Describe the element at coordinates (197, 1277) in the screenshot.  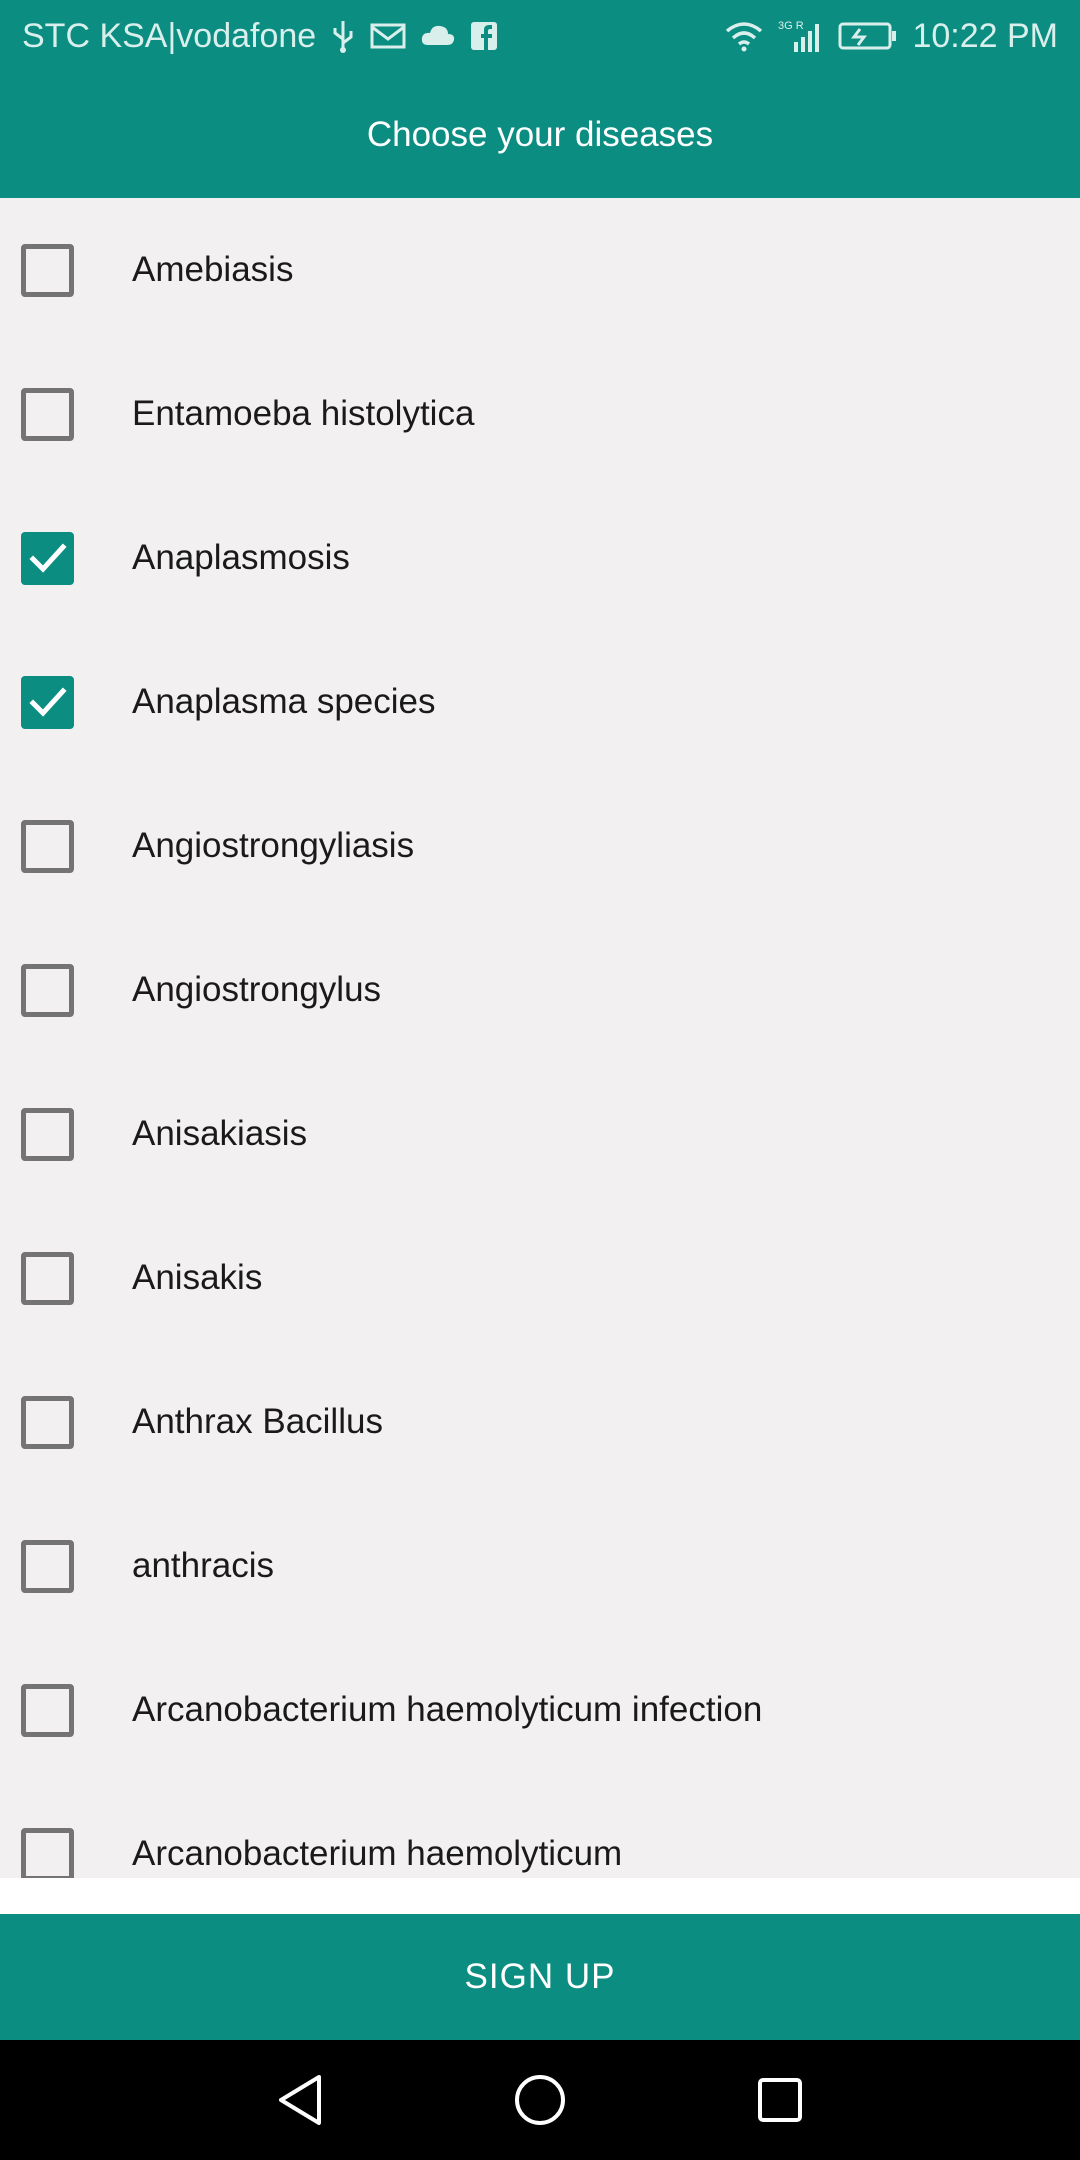
I see `disease-label: Anisakis` at that location.